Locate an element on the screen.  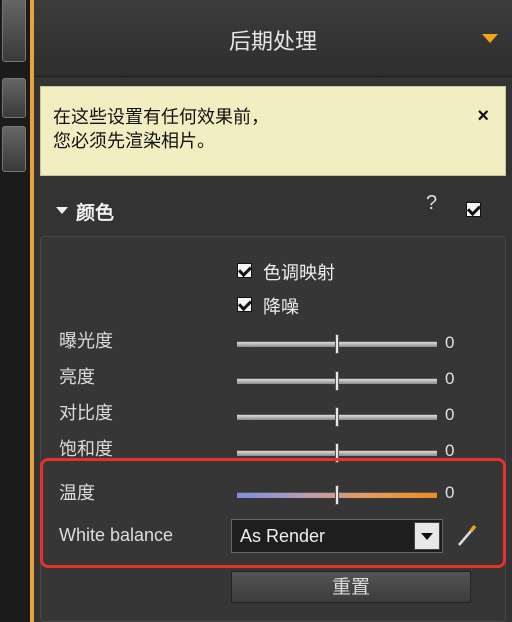
notice-line-2: 您必须先渲染相片。 is located at coordinates (134, 141).